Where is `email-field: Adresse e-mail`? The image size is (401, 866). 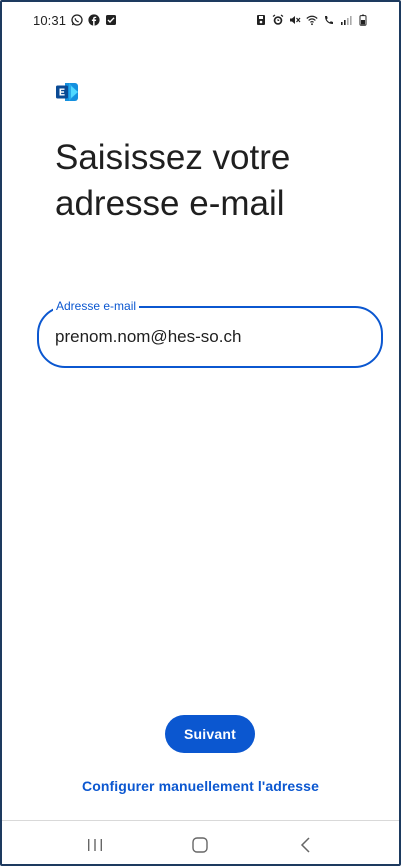 email-field: Adresse e-mail is located at coordinates (210, 333).